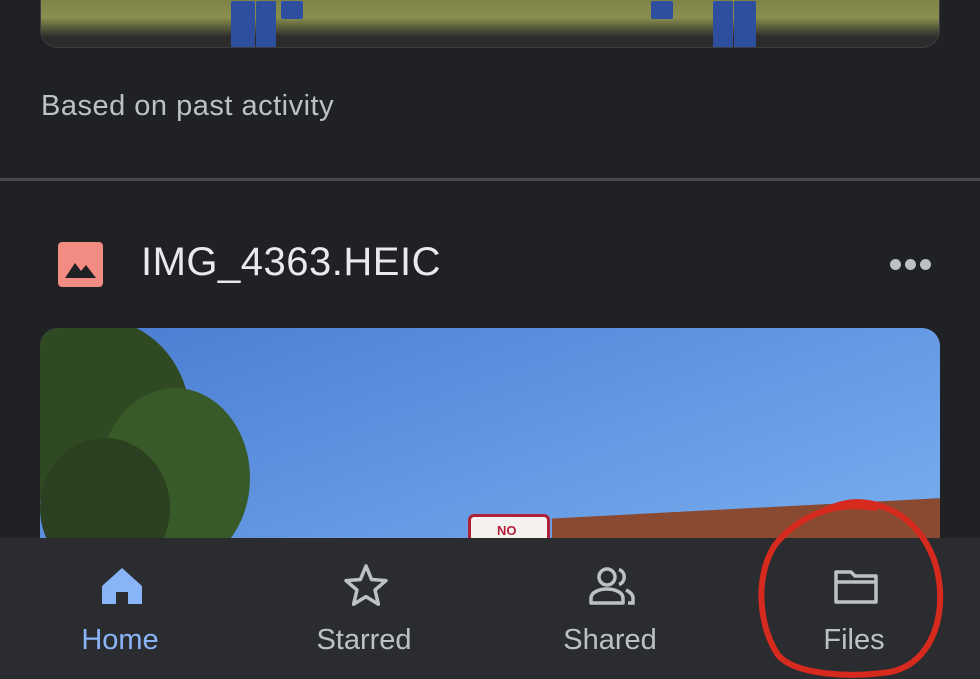 The width and height of the screenshot is (980, 679). I want to click on nav-item-files: Files, so click(854, 608).